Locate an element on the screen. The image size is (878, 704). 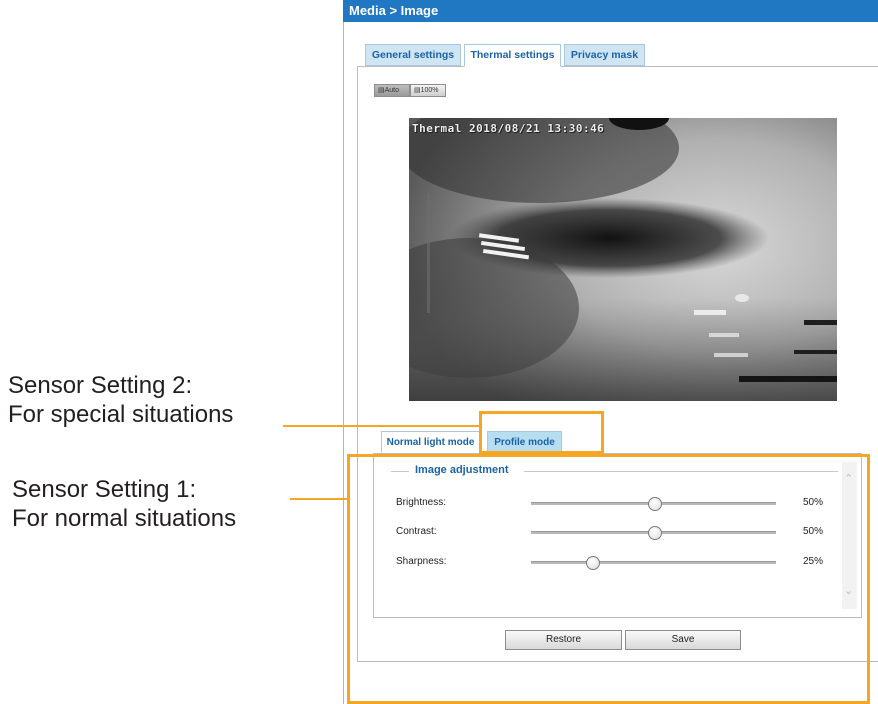
left-divider is located at coordinates (343, 363).